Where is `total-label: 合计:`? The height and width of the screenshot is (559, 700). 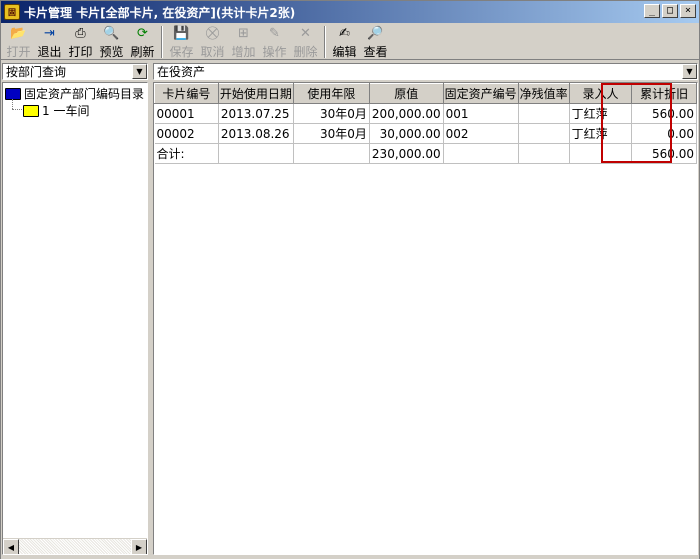 total-label: 合计: is located at coordinates (186, 153).